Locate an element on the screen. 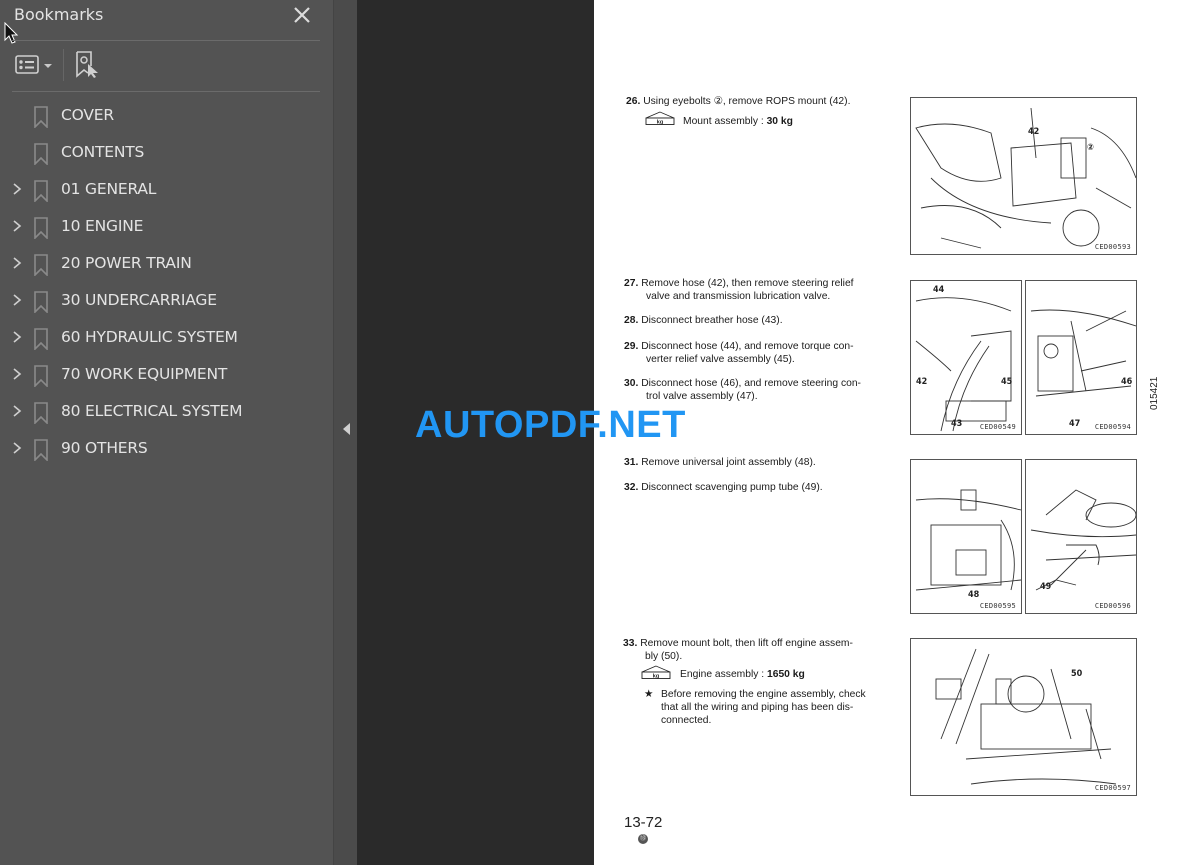  figure-code: CED00595 is located at coordinates (997, 606).